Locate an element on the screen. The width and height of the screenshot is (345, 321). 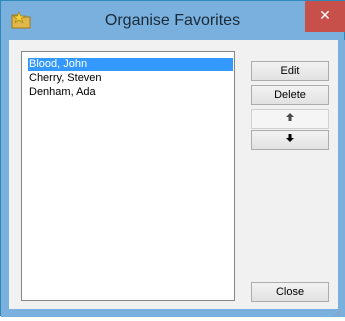
favorites-list-item: Blood, John is located at coordinates (130, 64).